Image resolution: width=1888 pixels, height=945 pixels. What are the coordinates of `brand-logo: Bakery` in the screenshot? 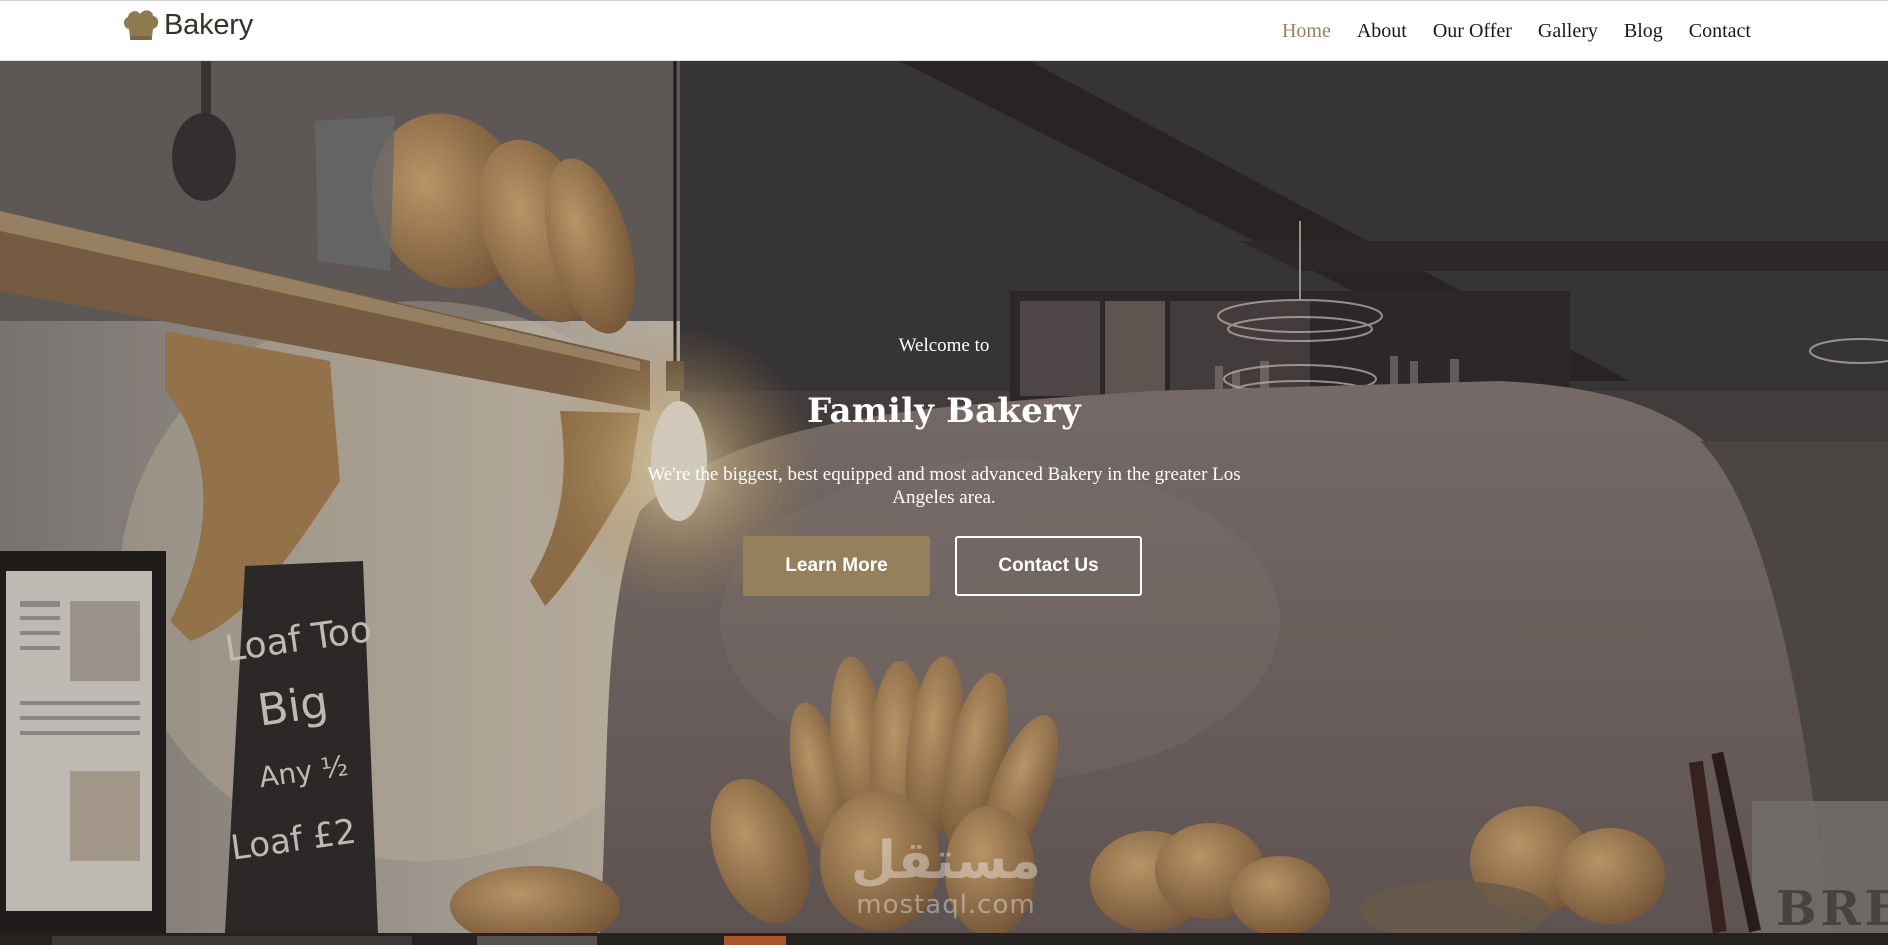 It's located at (187, 25).